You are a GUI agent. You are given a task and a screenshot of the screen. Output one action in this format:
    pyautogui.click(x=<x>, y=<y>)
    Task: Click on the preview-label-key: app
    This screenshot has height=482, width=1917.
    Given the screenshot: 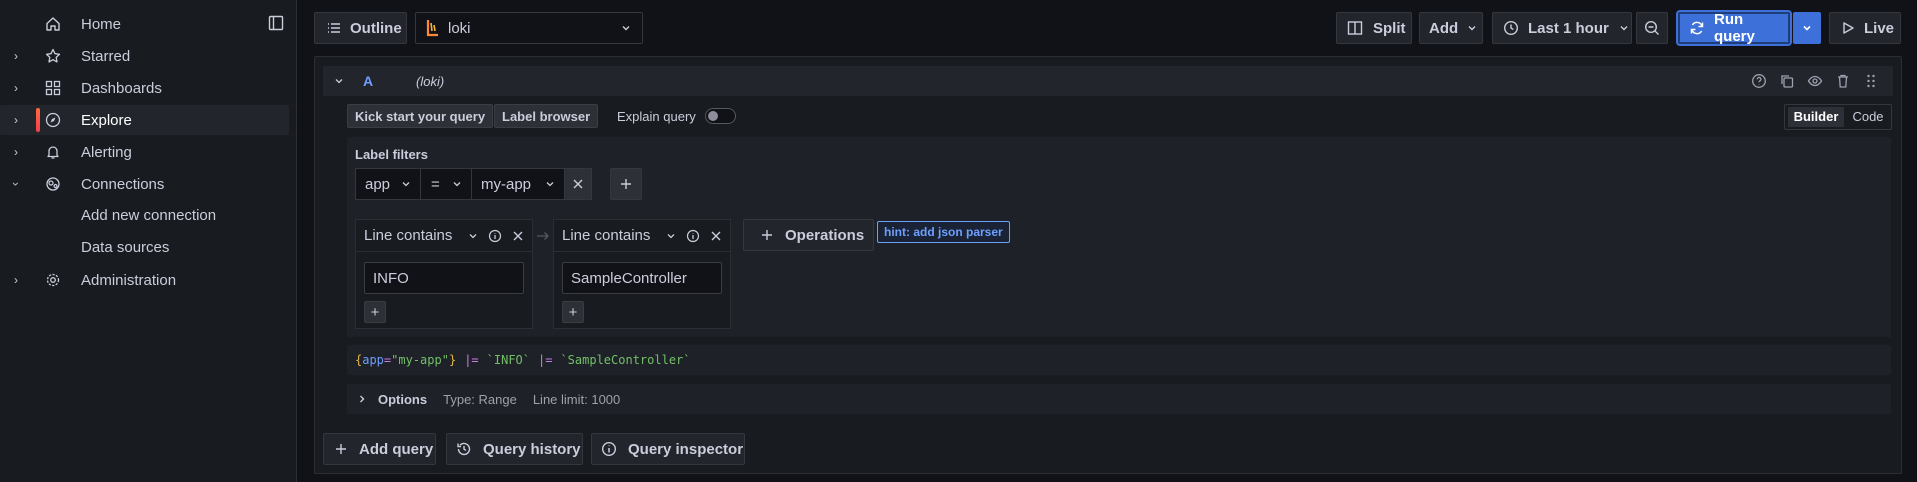 What is the action you would take?
    pyautogui.click(x=373, y=360)
    